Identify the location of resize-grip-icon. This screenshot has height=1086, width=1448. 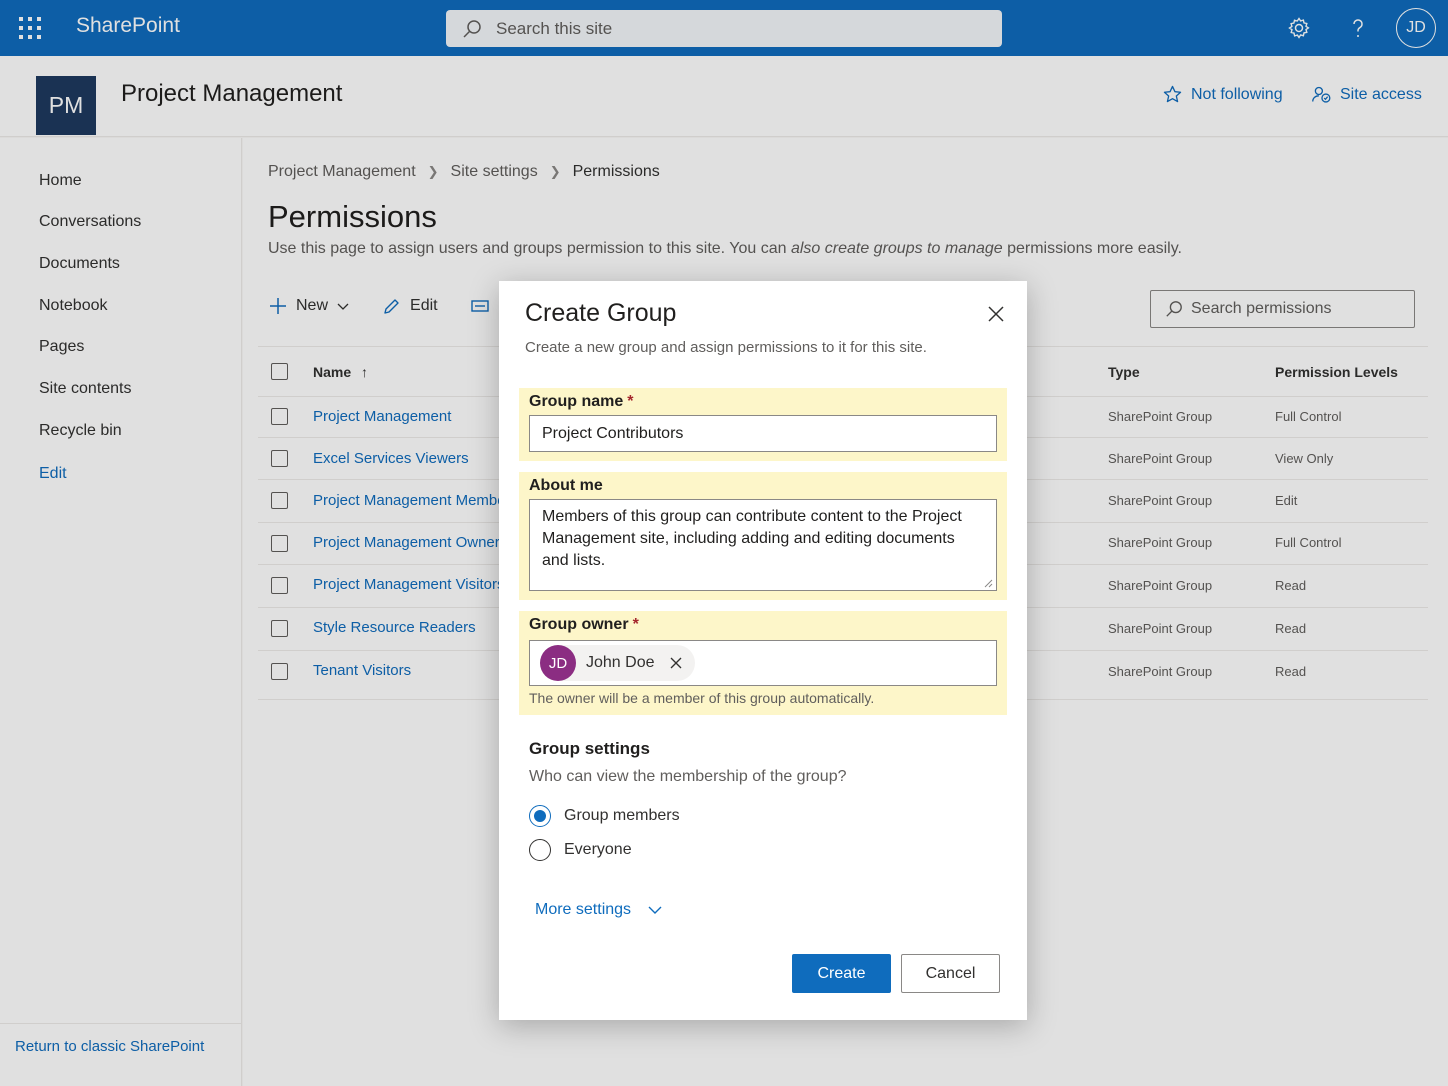
(988, 583).